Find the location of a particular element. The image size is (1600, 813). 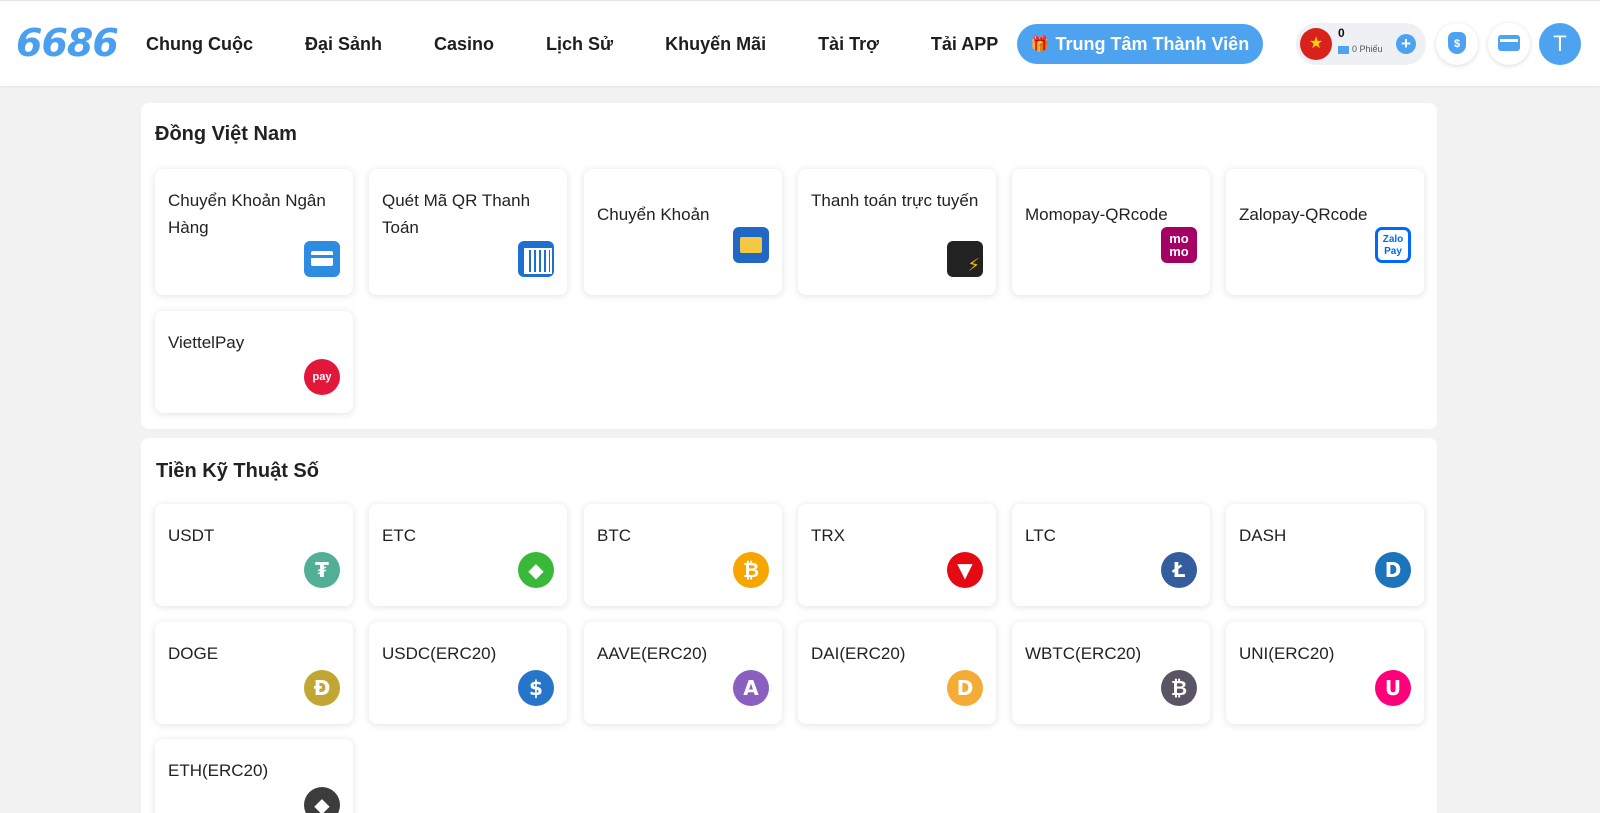

coin-label: ETH(ERC20) is located at coordinates (218, 770).